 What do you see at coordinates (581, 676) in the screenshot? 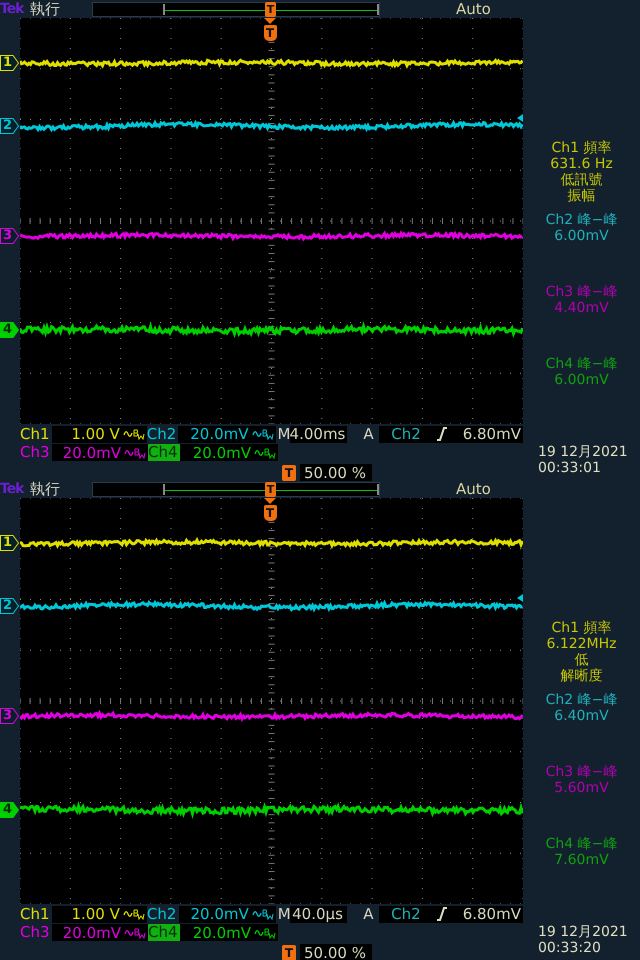
I see `measurement-text: 解晰度` at bounding box center [581, 676].